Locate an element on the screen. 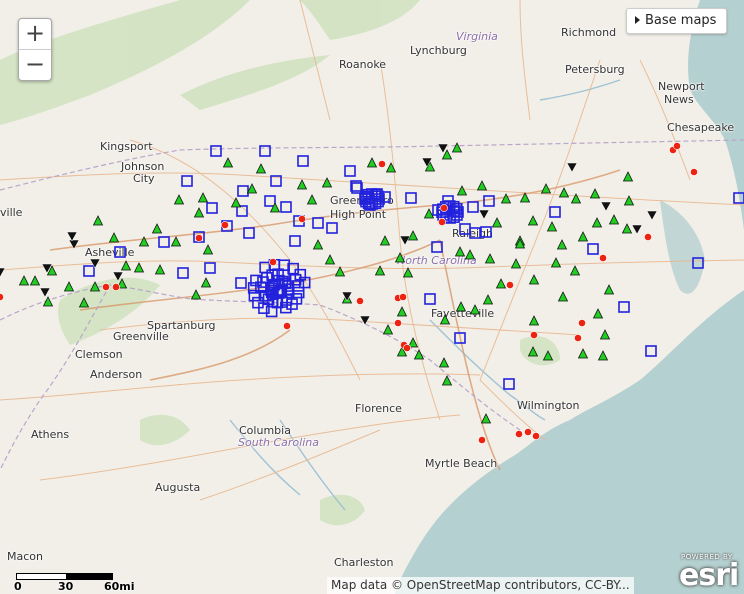  zoom-in-button: + is located at coordinates (35, 34).